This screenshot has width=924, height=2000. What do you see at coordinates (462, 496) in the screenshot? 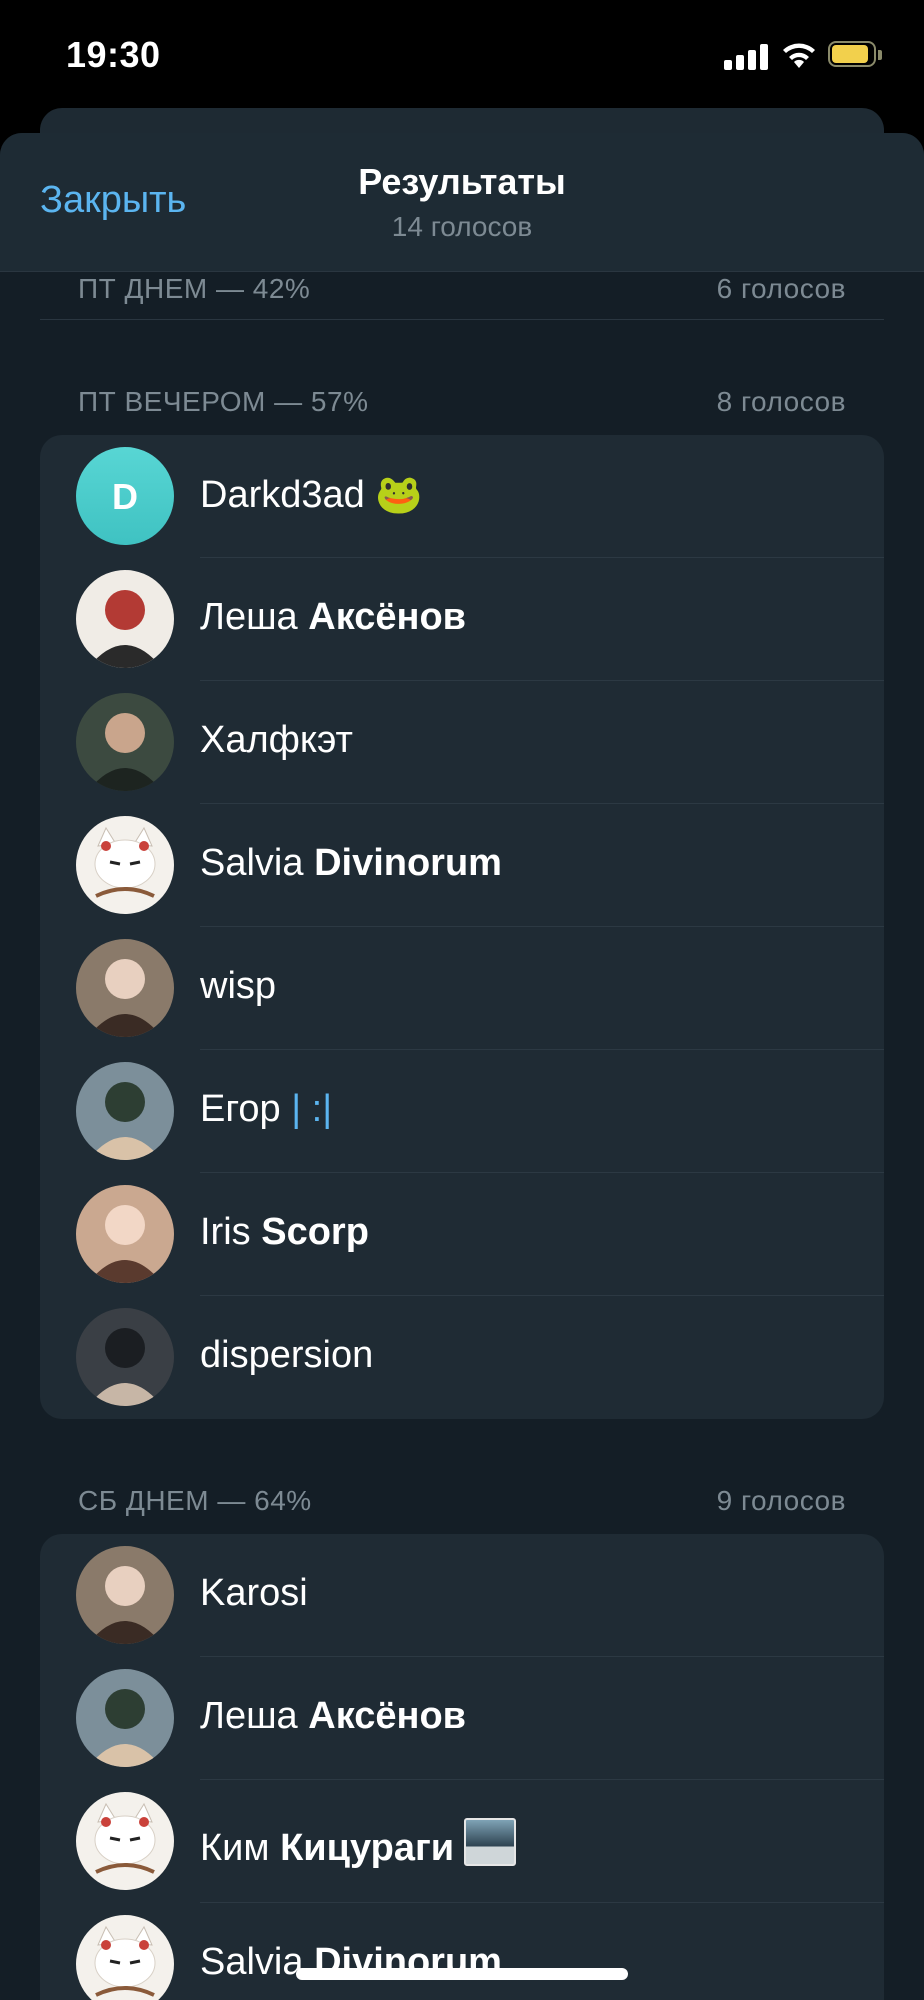
I see `voter-row: D Darkd3ad 🐸` at bounding box center [462, 496].